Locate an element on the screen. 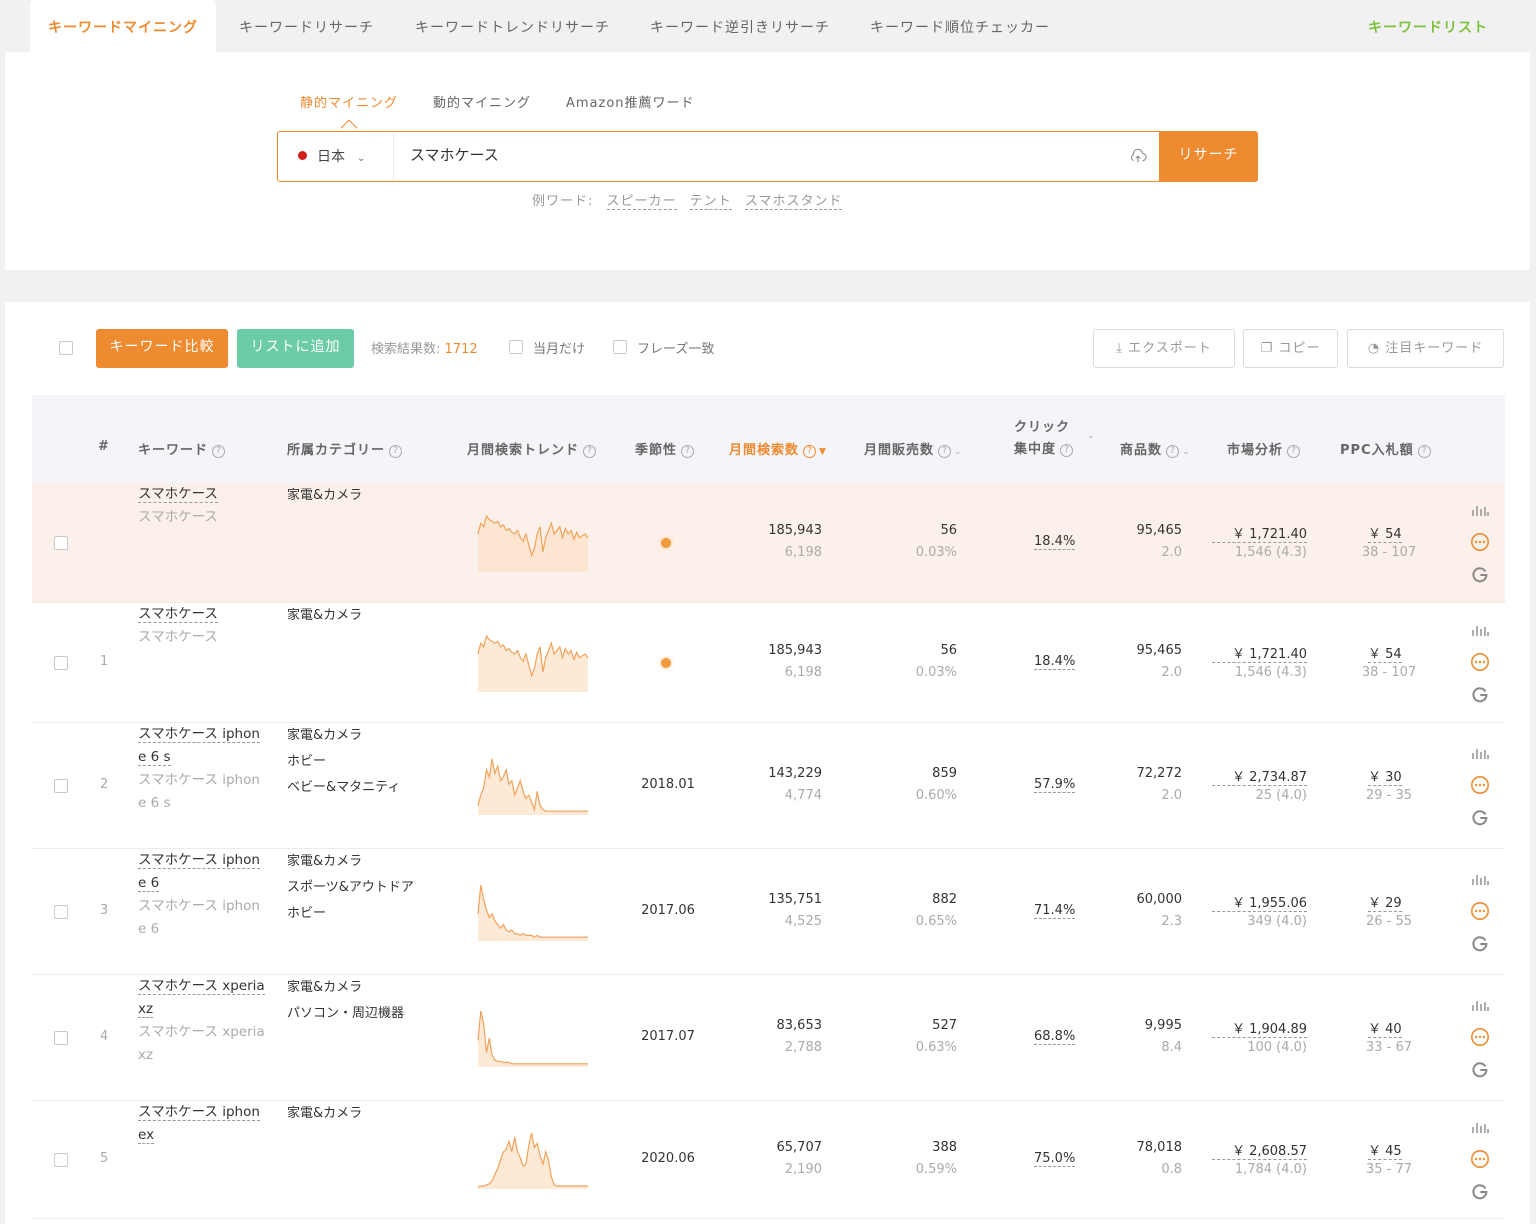  keyword-link: スマホケース iphonex is located at coordinates (199, 1124).